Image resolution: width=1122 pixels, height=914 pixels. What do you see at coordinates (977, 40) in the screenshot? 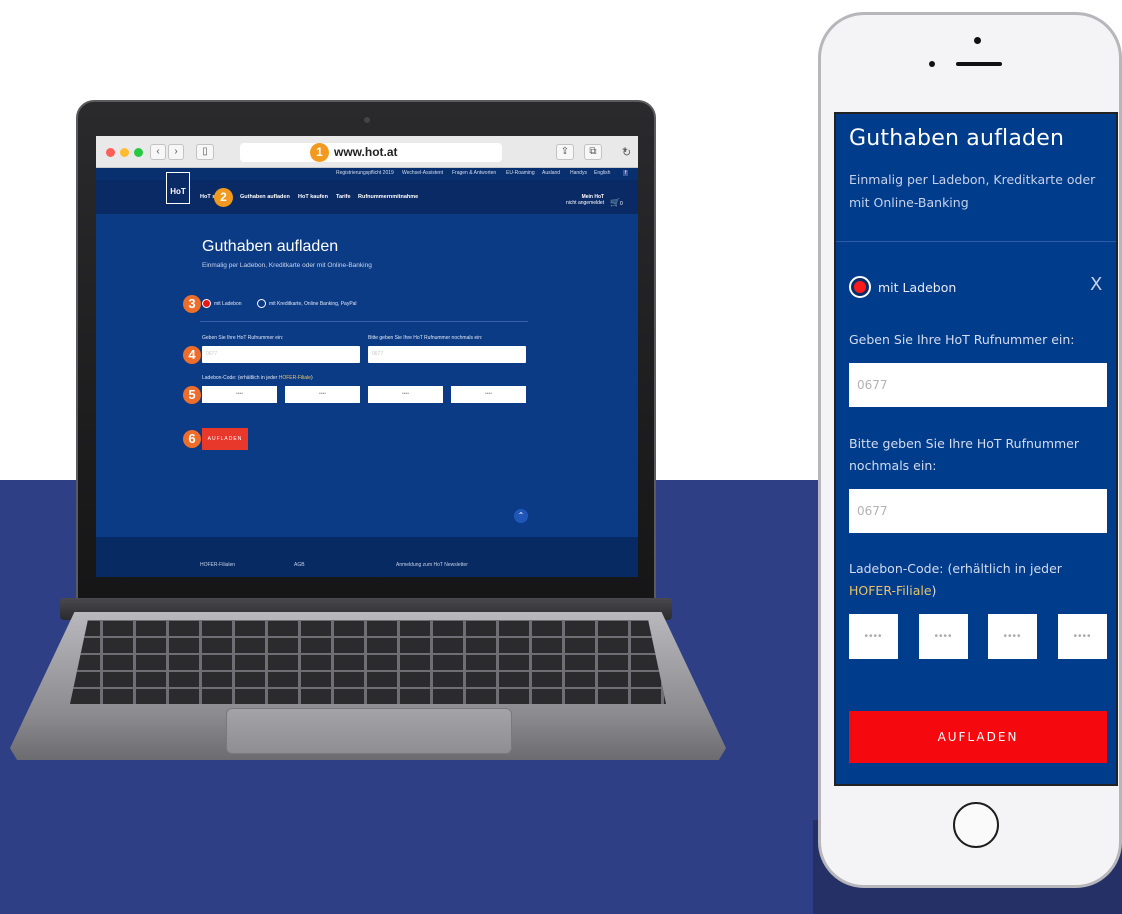
I see `phone-camera` at bounding box center [977, 40].